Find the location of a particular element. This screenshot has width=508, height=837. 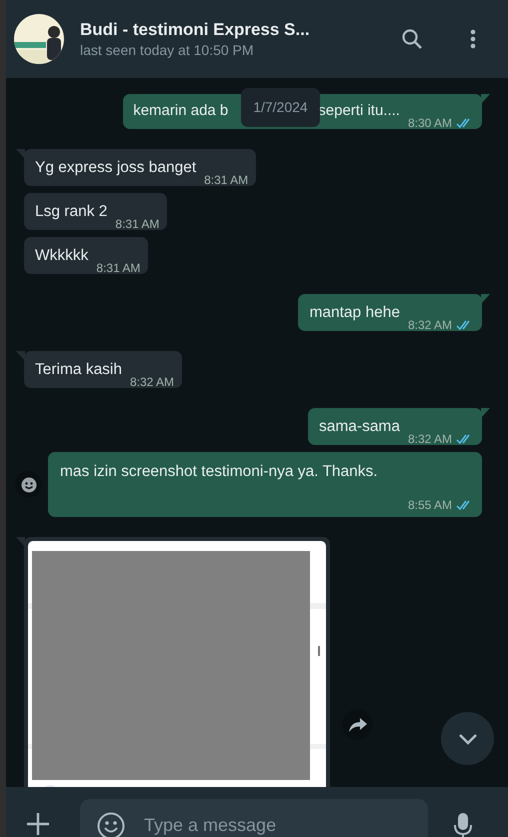

message-text: kemarin ada b is located at coordinates (180, 111).